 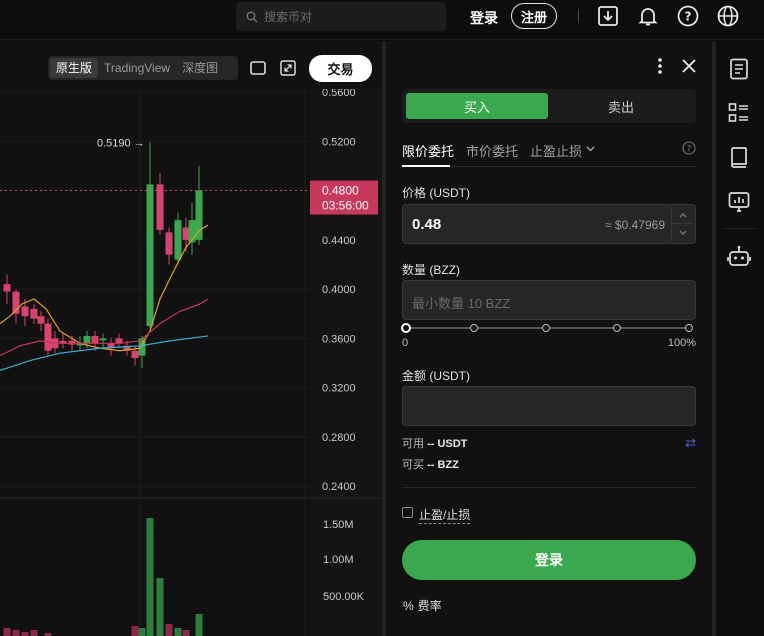 What do you see at coordinates (739, 202) in the screenshot?
I see `chart-monitor-icon` at bounding box center [739, 202].